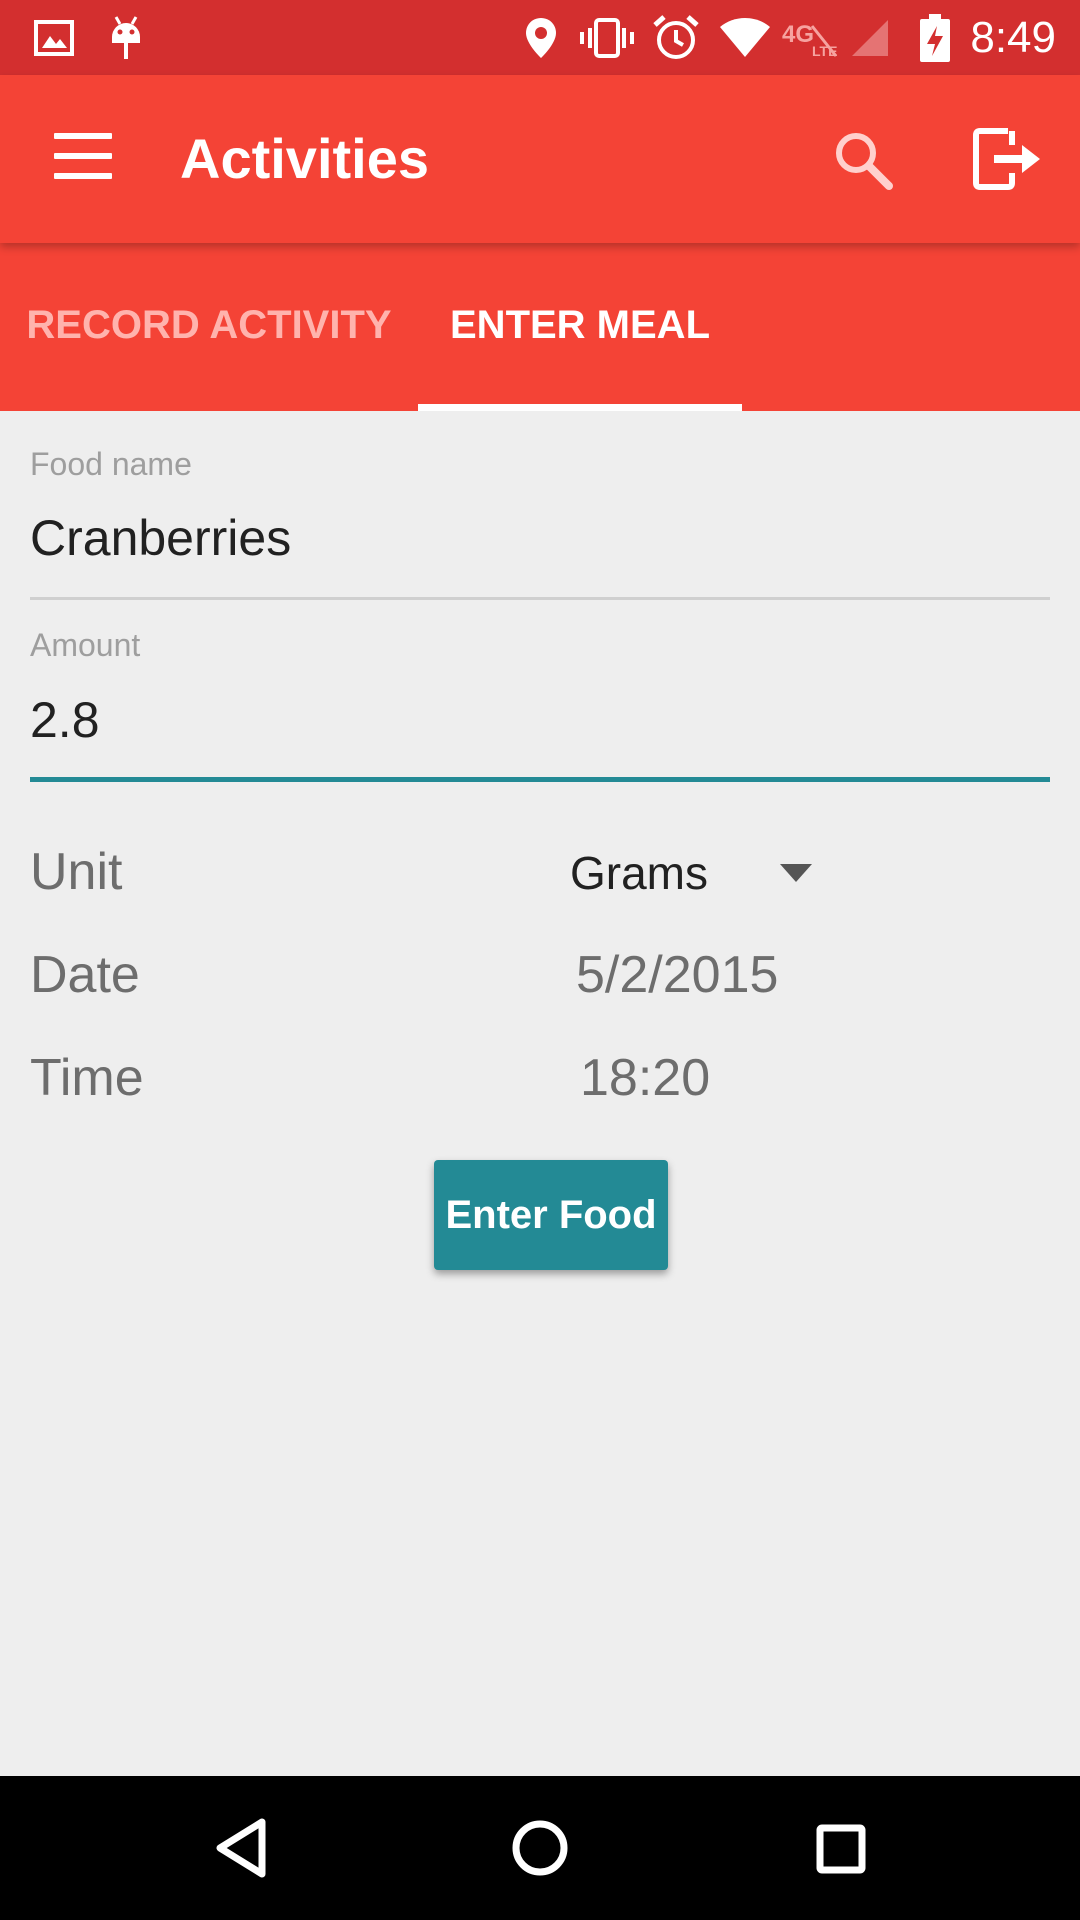 The height and width of the screenshot is (1920, 1080). Describe the element at coordinates (240, 1848) in the screenshot. I see `back-icon` at that location.